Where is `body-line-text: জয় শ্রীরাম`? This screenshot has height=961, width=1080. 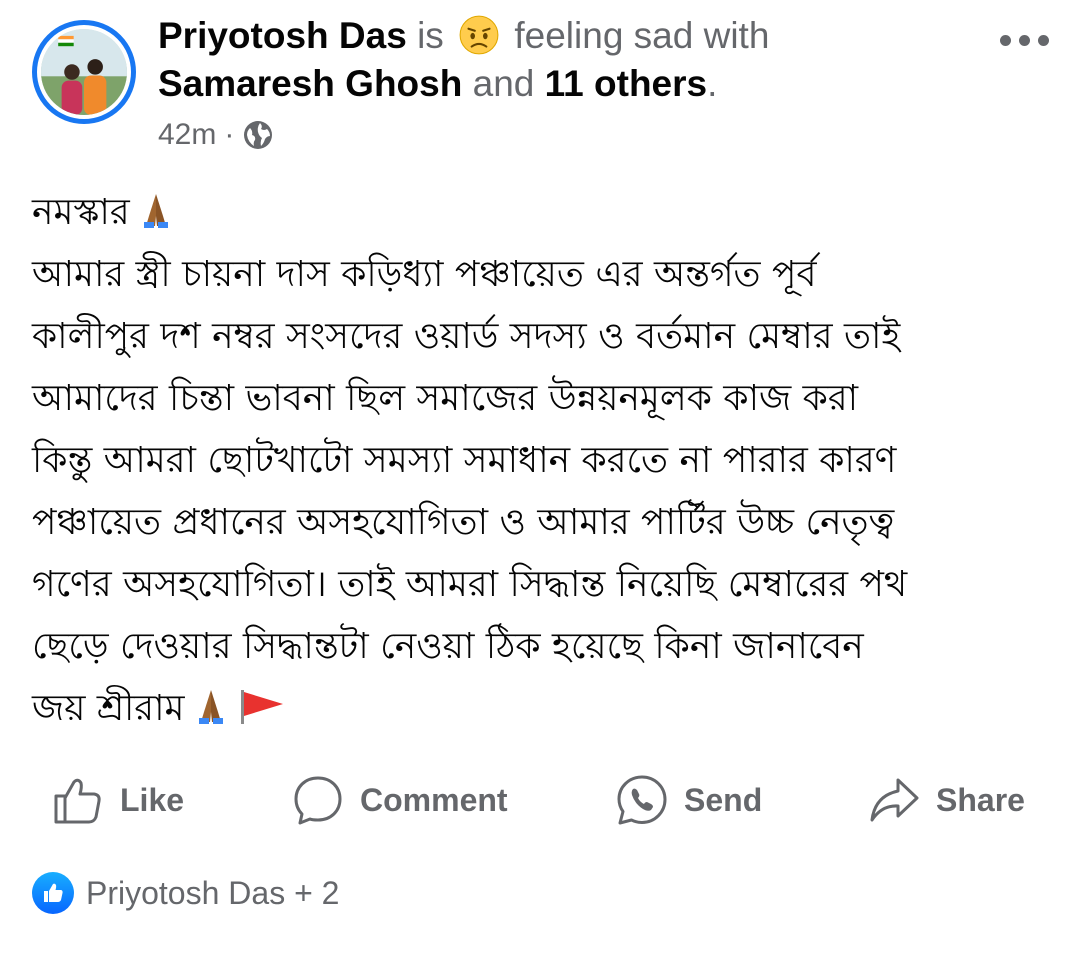
body-line-text: জয় শ্রীরাম is located at coordinates (108, 708).